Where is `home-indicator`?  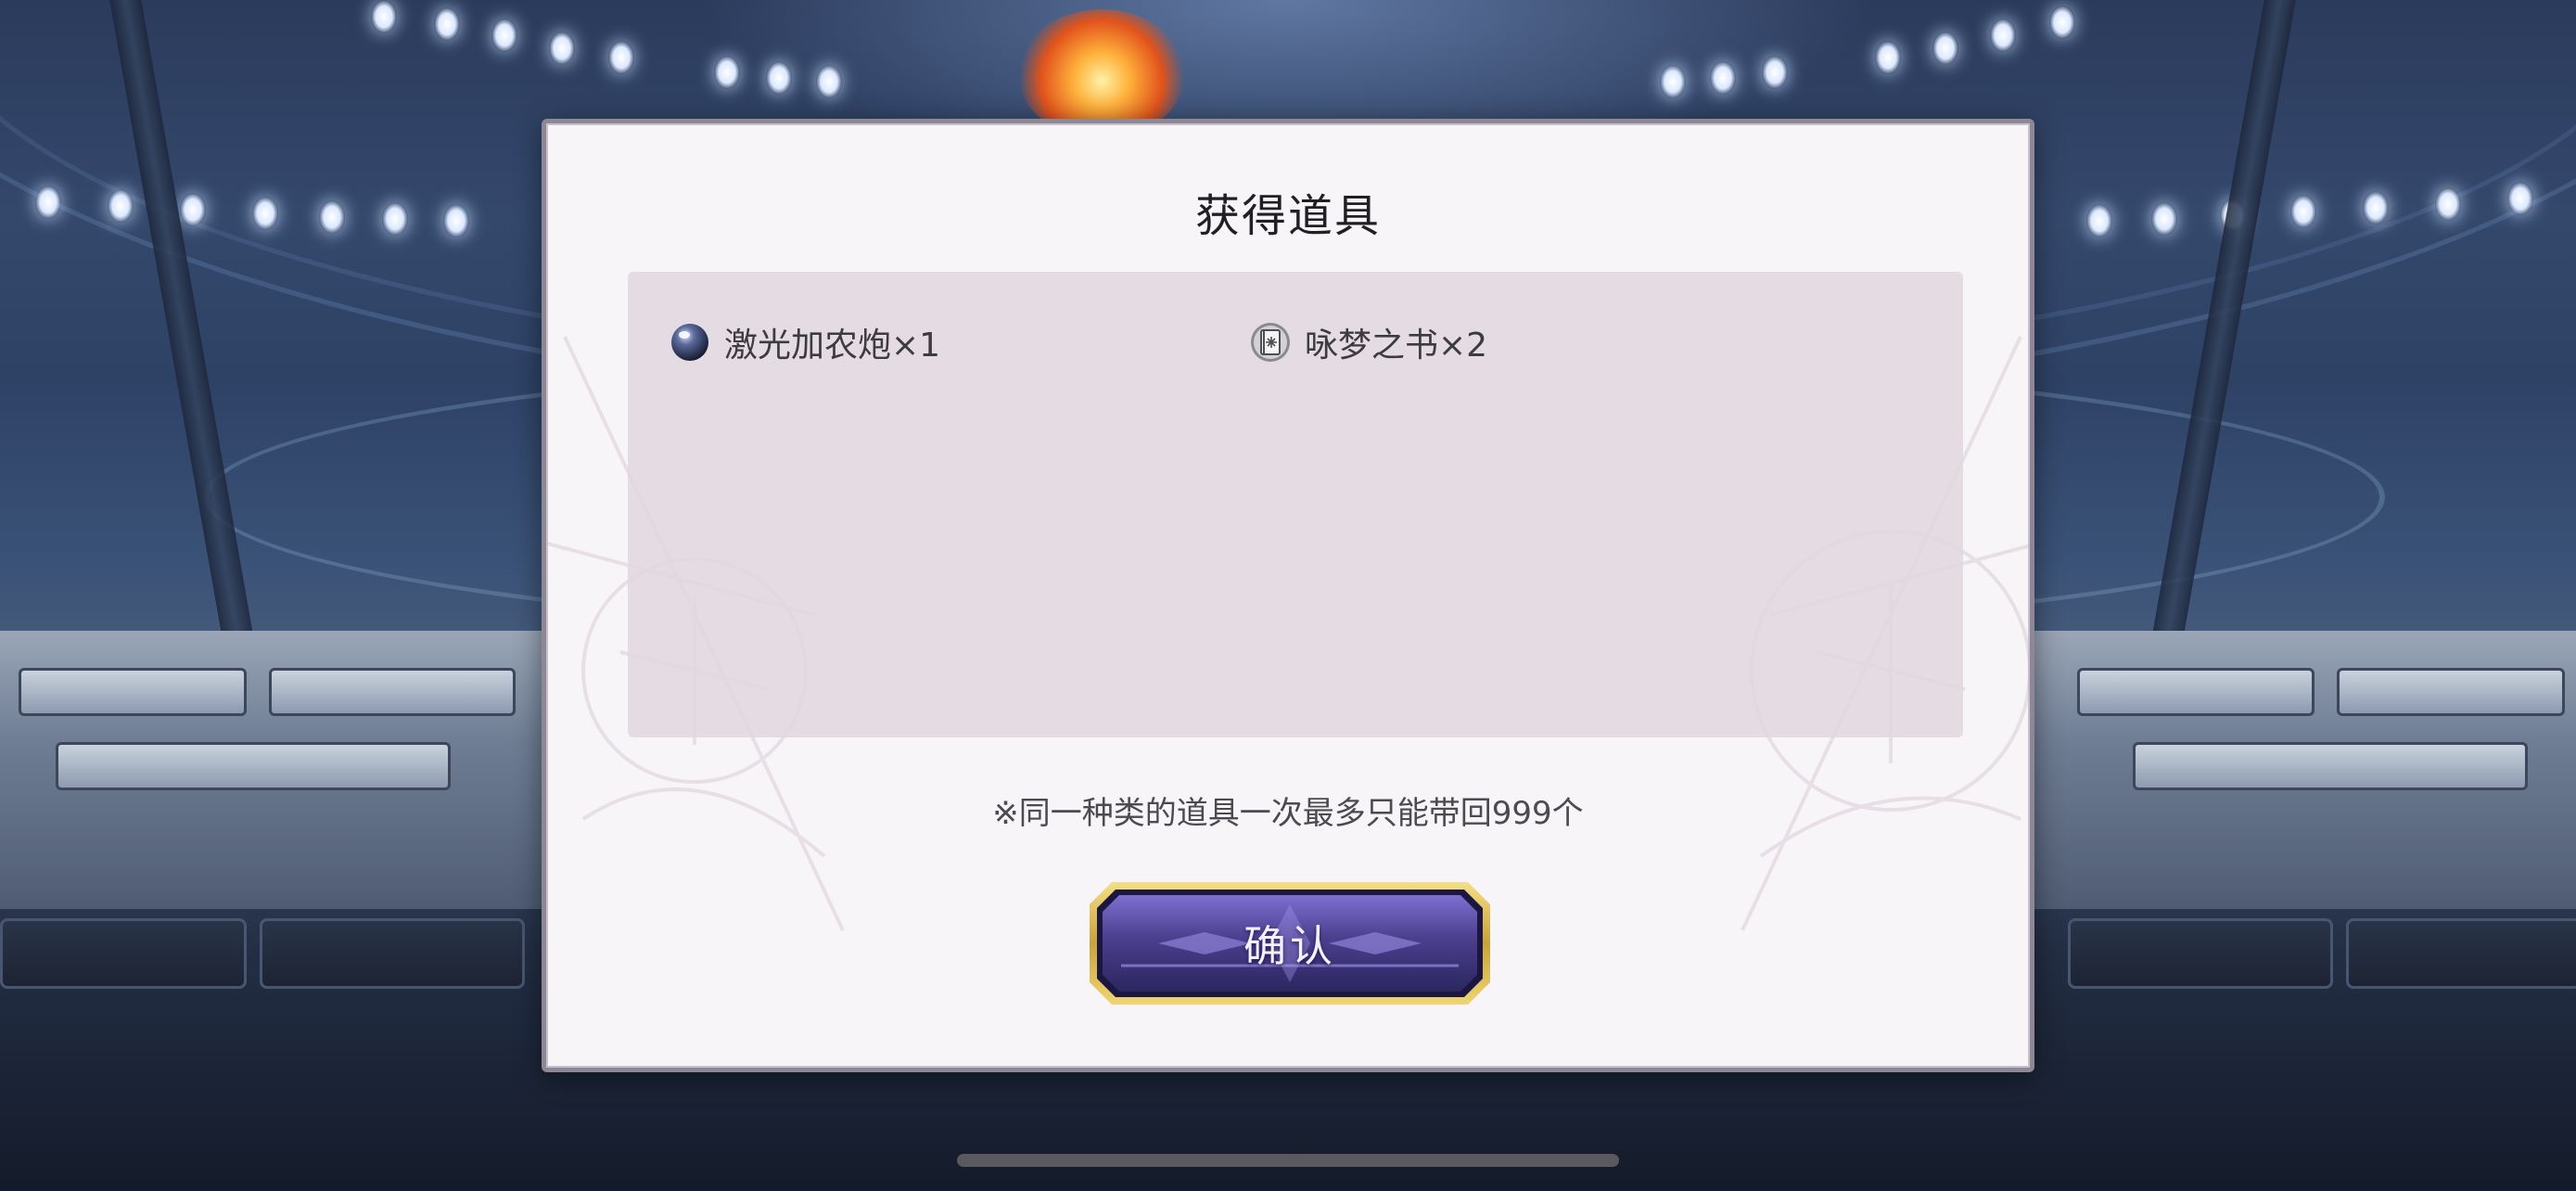 home-indicator is located at coordinates (1288, 1160).